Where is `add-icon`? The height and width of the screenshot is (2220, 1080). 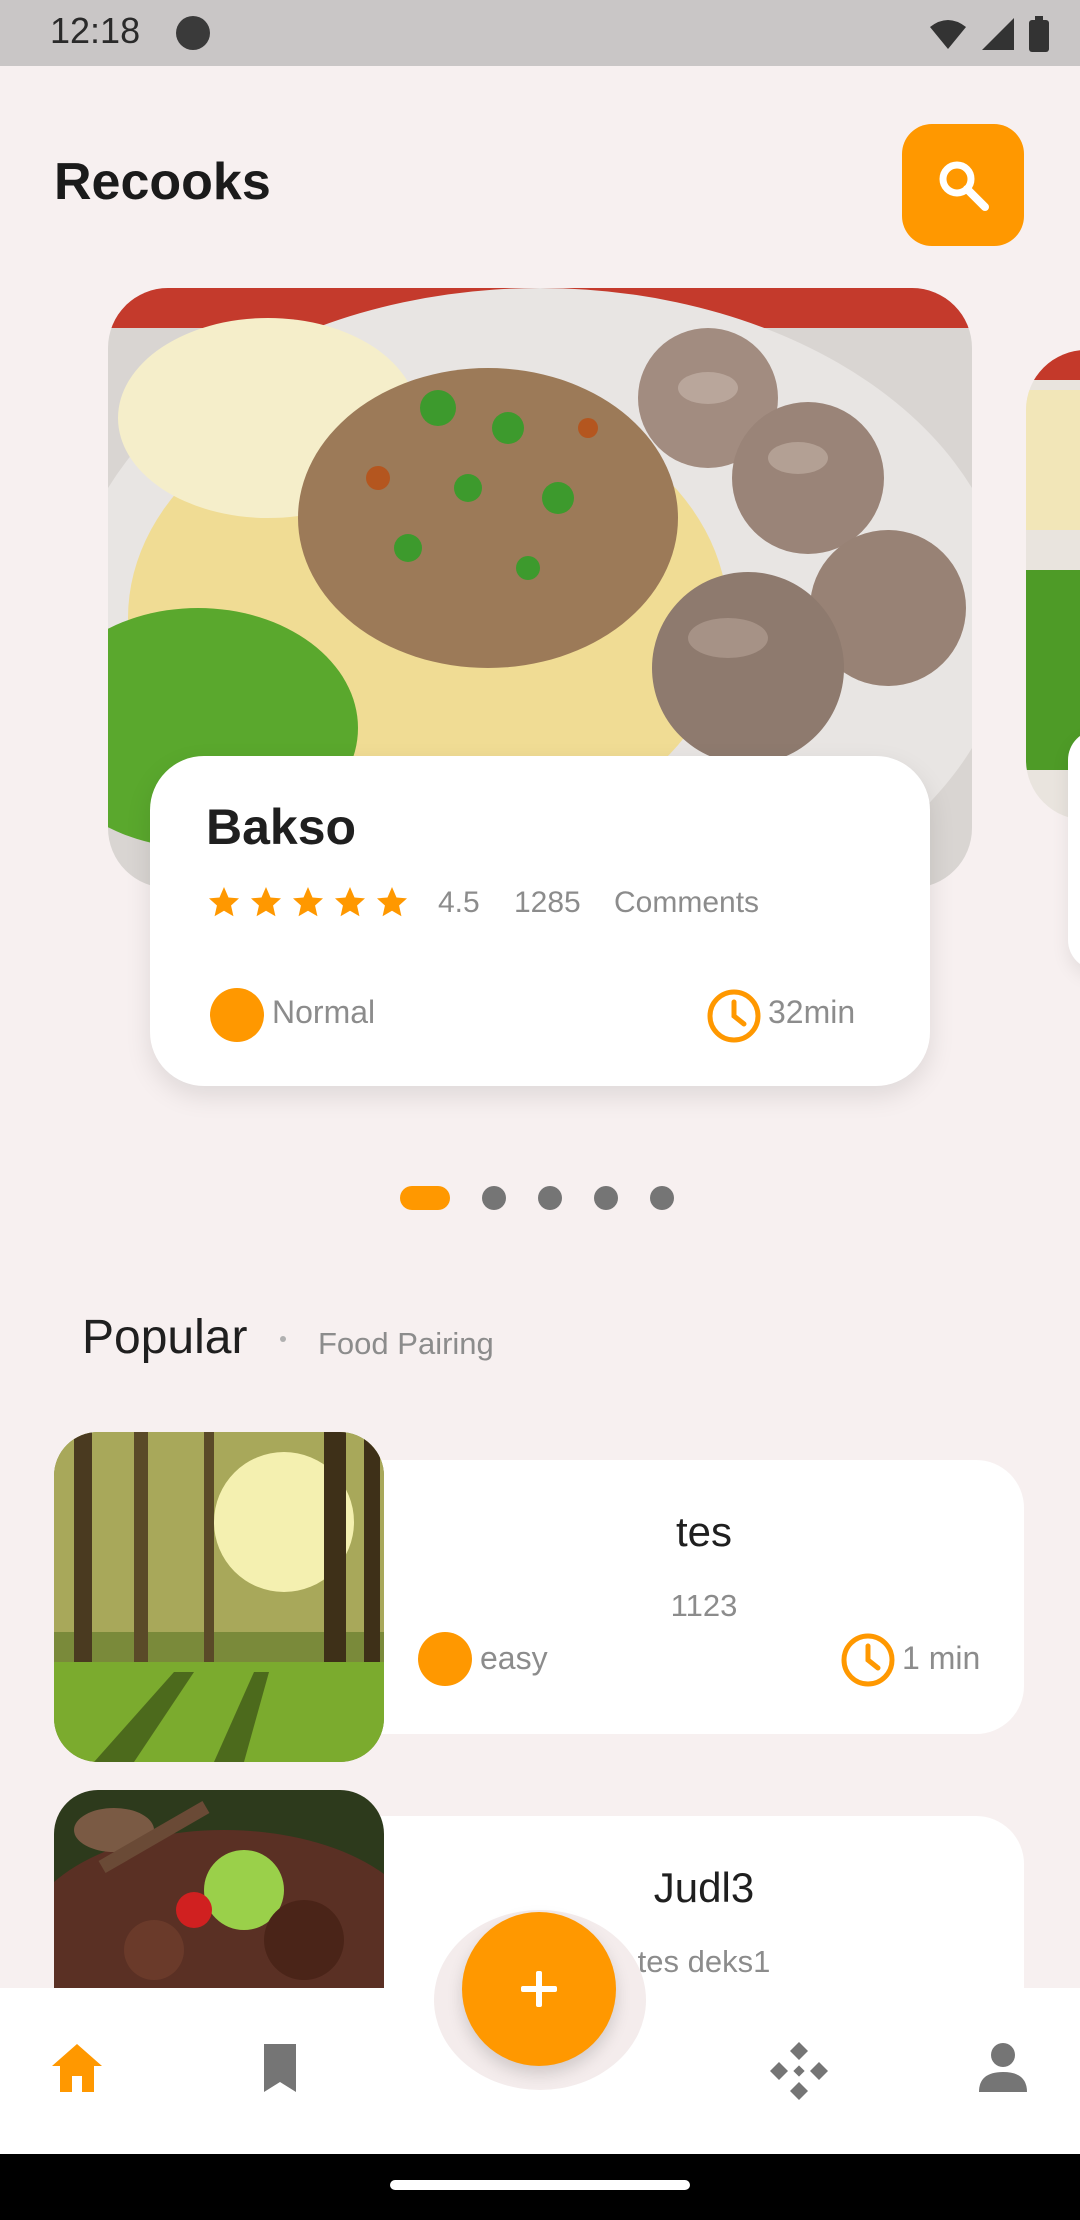
add-icon is located at coordinates (539, 1989).